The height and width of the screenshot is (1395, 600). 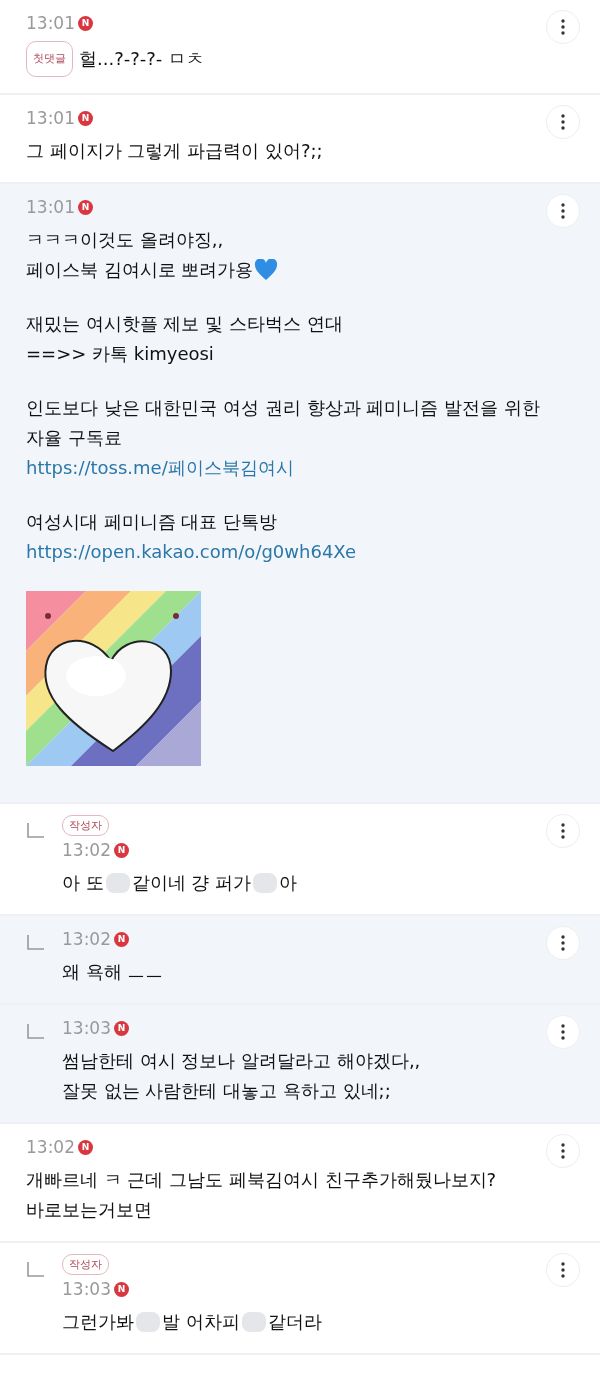 What do you see at coordinates (288, 883) in the screenshot?
I see `comment-text: 아` at bounding box center [288, 883].